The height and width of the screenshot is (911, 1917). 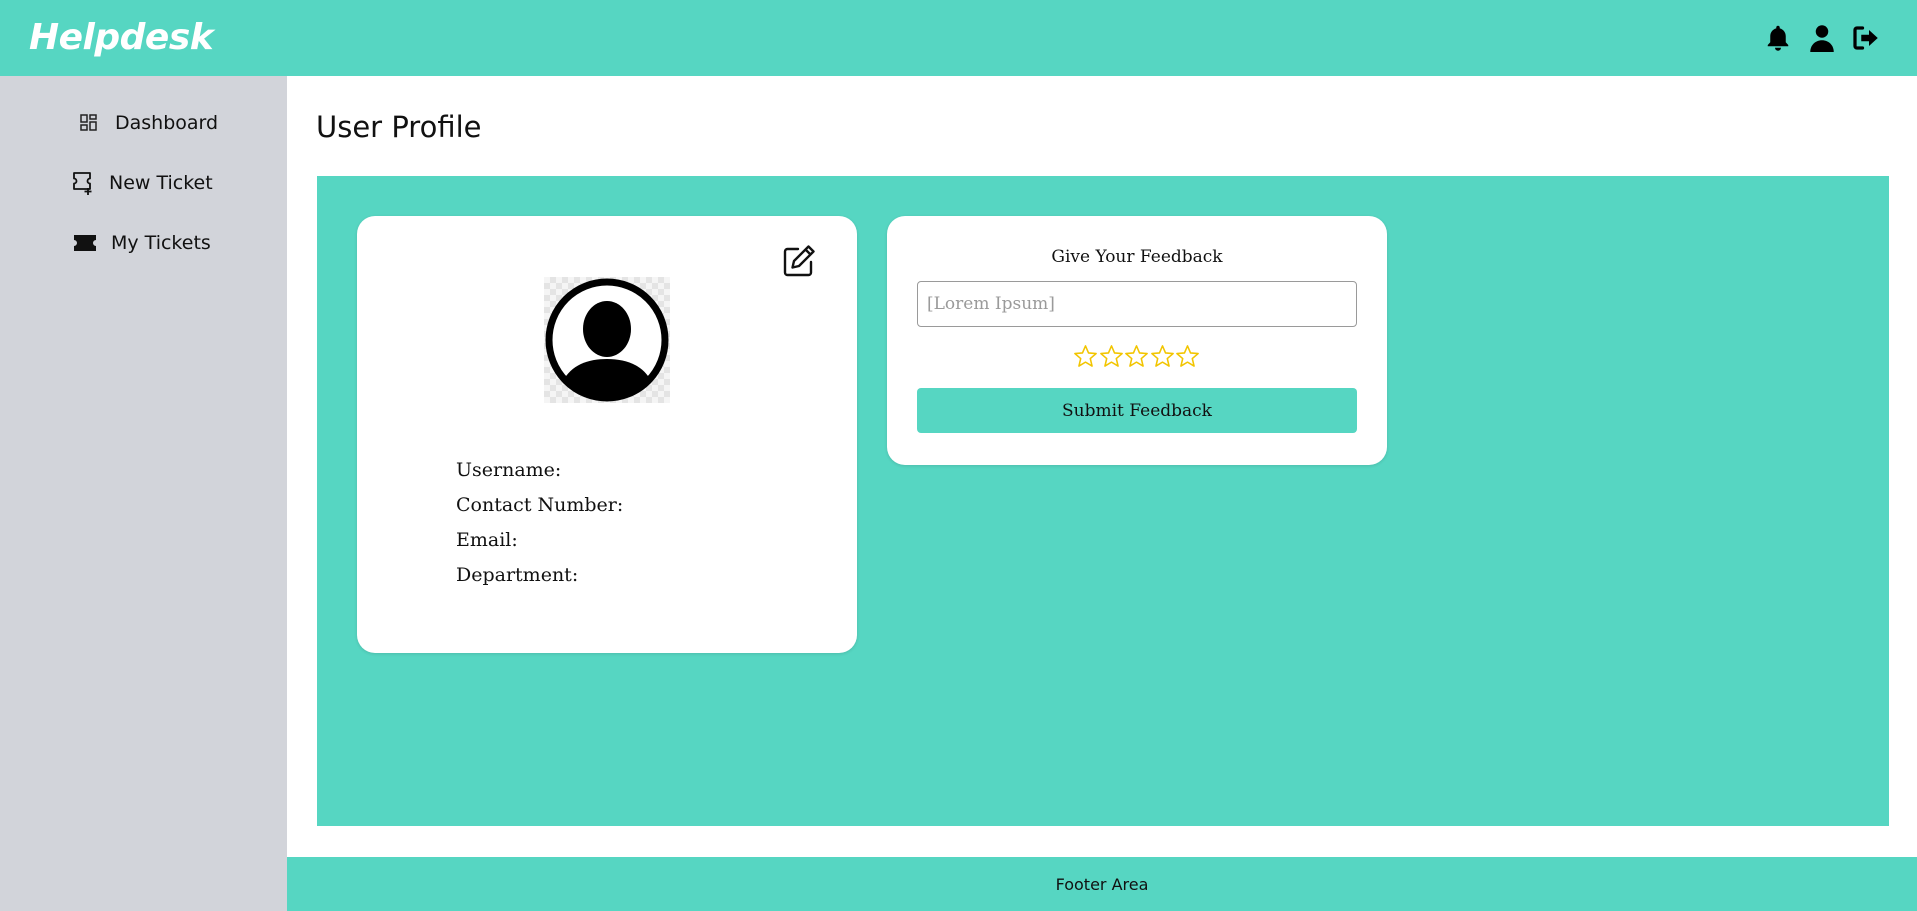 I want to click on sidebar-item-dashboard: Dashboard, so click(x=146, y=123).